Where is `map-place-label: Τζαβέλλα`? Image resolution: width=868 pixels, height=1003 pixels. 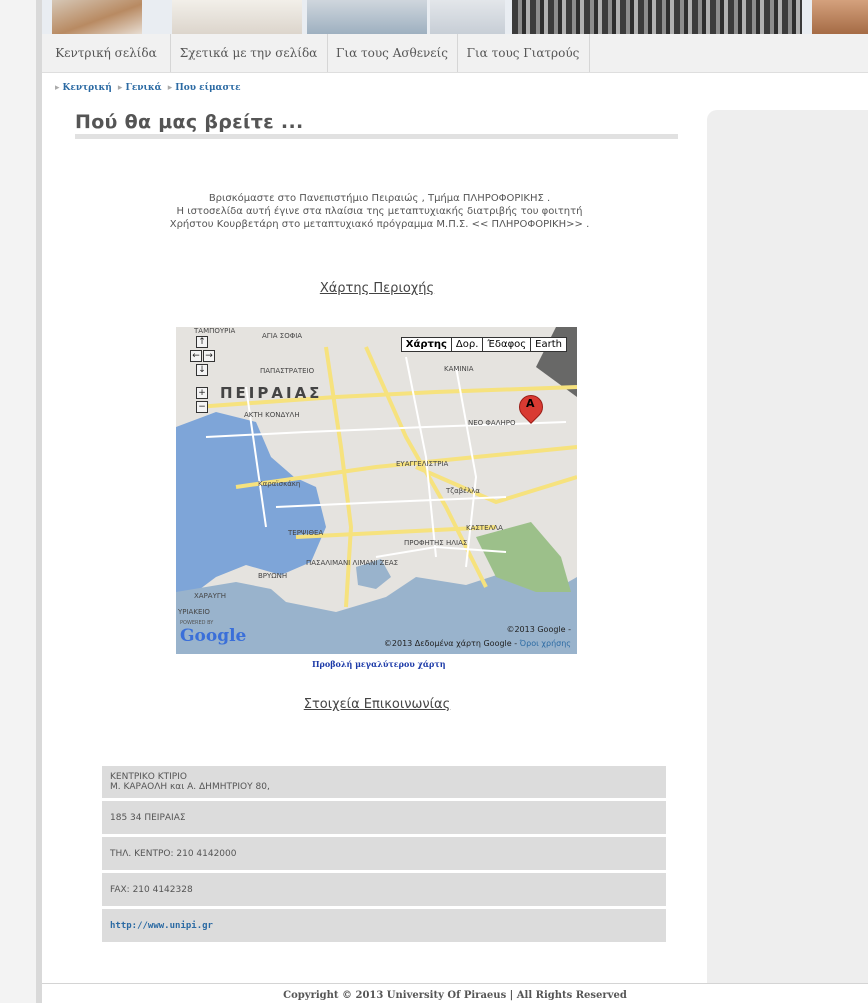 map-place-label: Τζαβέλλα is located at coordinates (463, 491).